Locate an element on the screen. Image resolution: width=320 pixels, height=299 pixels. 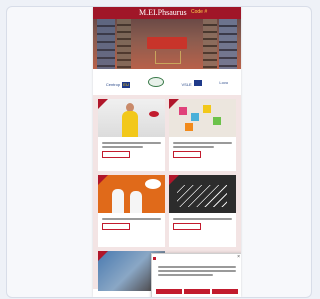
partner-logo-1: Centrop EU is located at coordinates (118, 85).